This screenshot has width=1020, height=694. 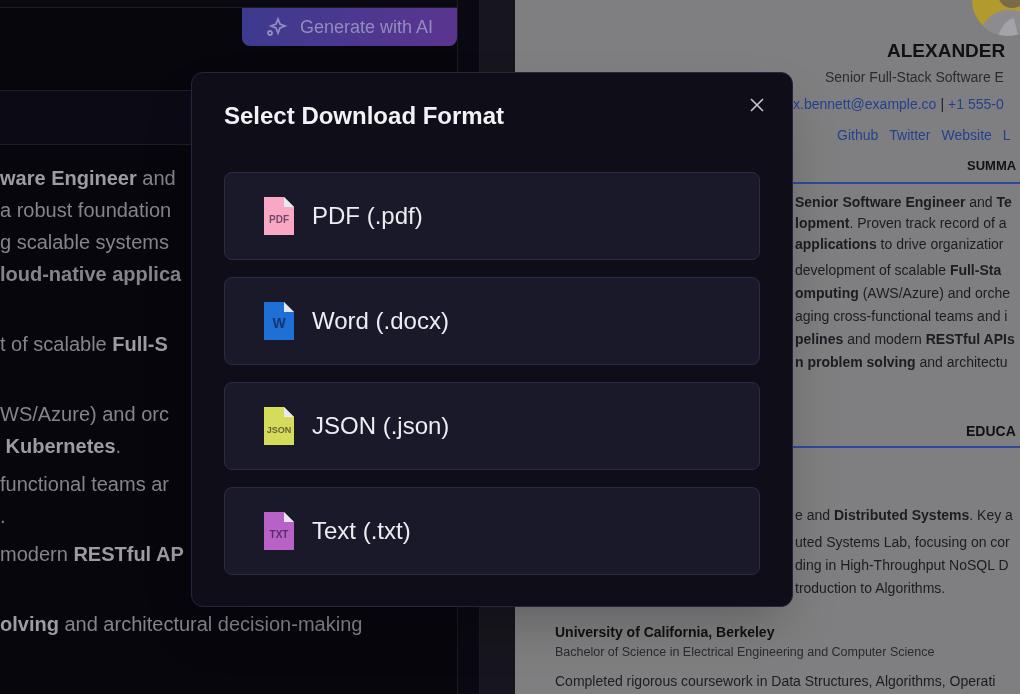 I want to click on contact-link: +1 555-0, so click(x=976, y=104).